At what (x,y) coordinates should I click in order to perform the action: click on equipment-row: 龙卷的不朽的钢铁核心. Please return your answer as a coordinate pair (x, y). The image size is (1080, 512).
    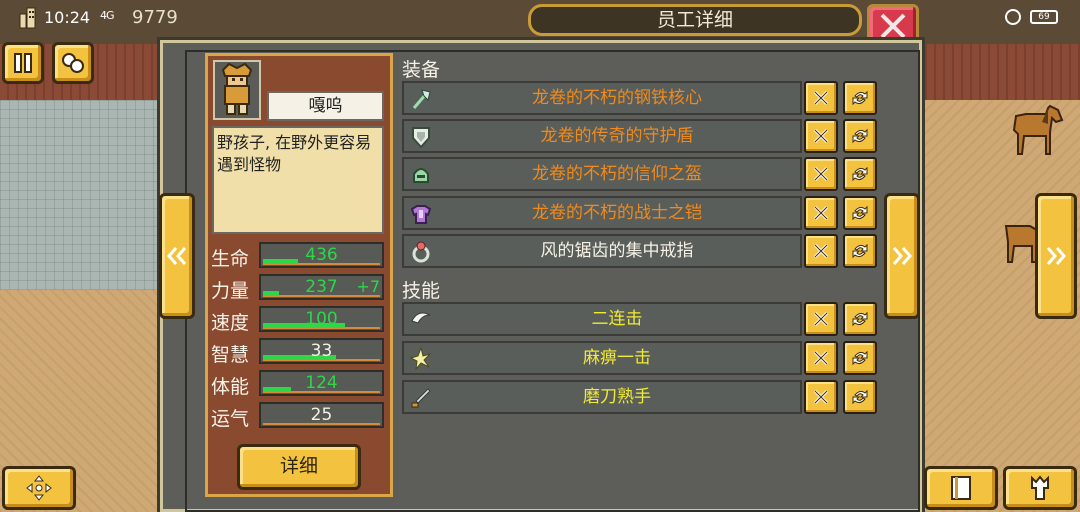
    Looking at the image, I should click on (602, 98).